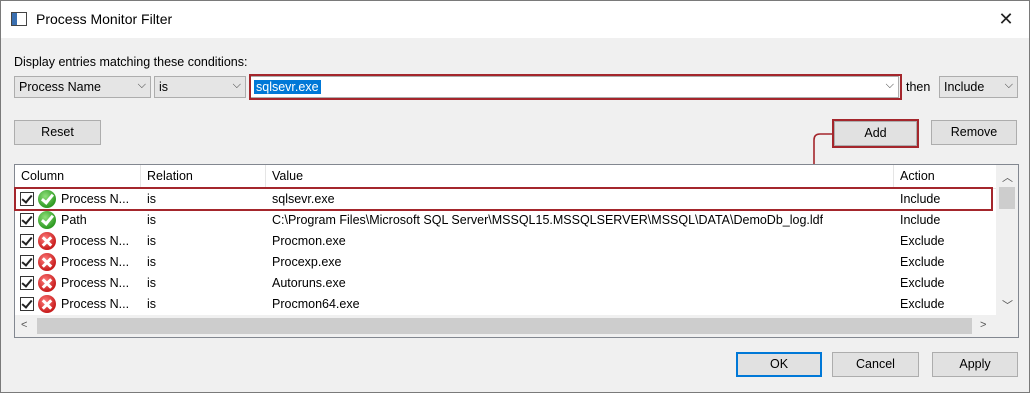 The image size is (1030, 393). What do you see at coordinates (975, 364) in the screenshot?
I see `apply-button: Apply` at bounding box center [975, 364].